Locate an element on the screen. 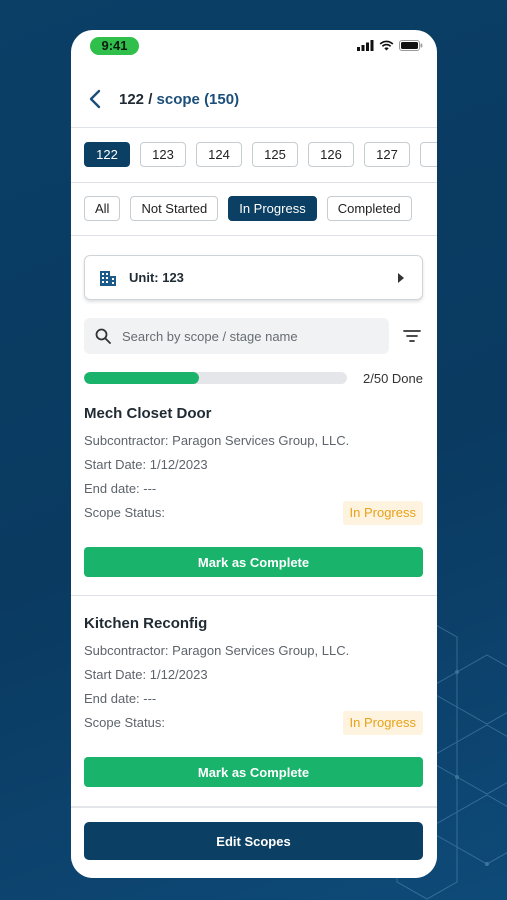 The image size is (507, 900). page-title: 122 / scope (150) is located at coordinates (179, 99).